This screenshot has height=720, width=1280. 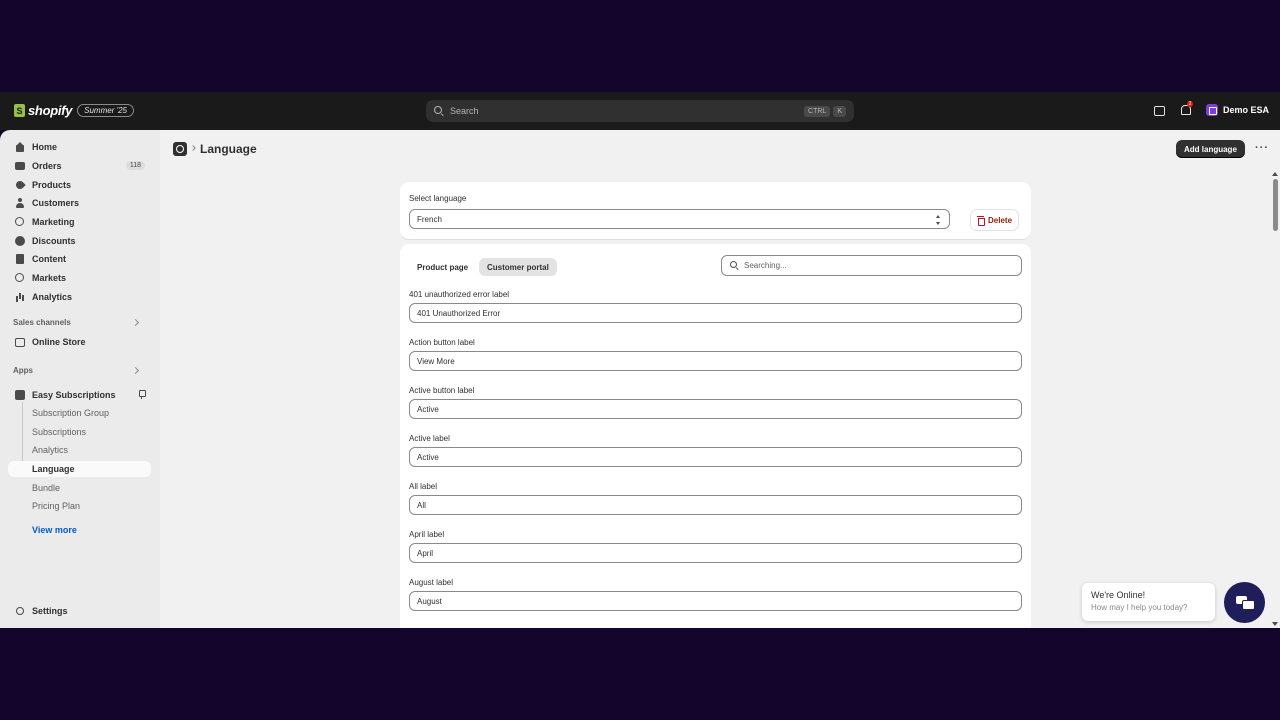 What do you see at coordinates (54, 530) in the screenshot?
I see `view-more-link: View more` at bounding box center [54, 530].